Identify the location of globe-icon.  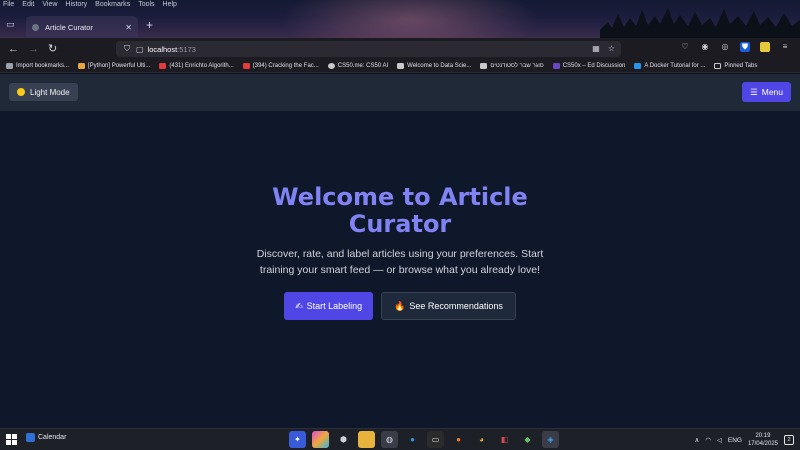
(331, 66).